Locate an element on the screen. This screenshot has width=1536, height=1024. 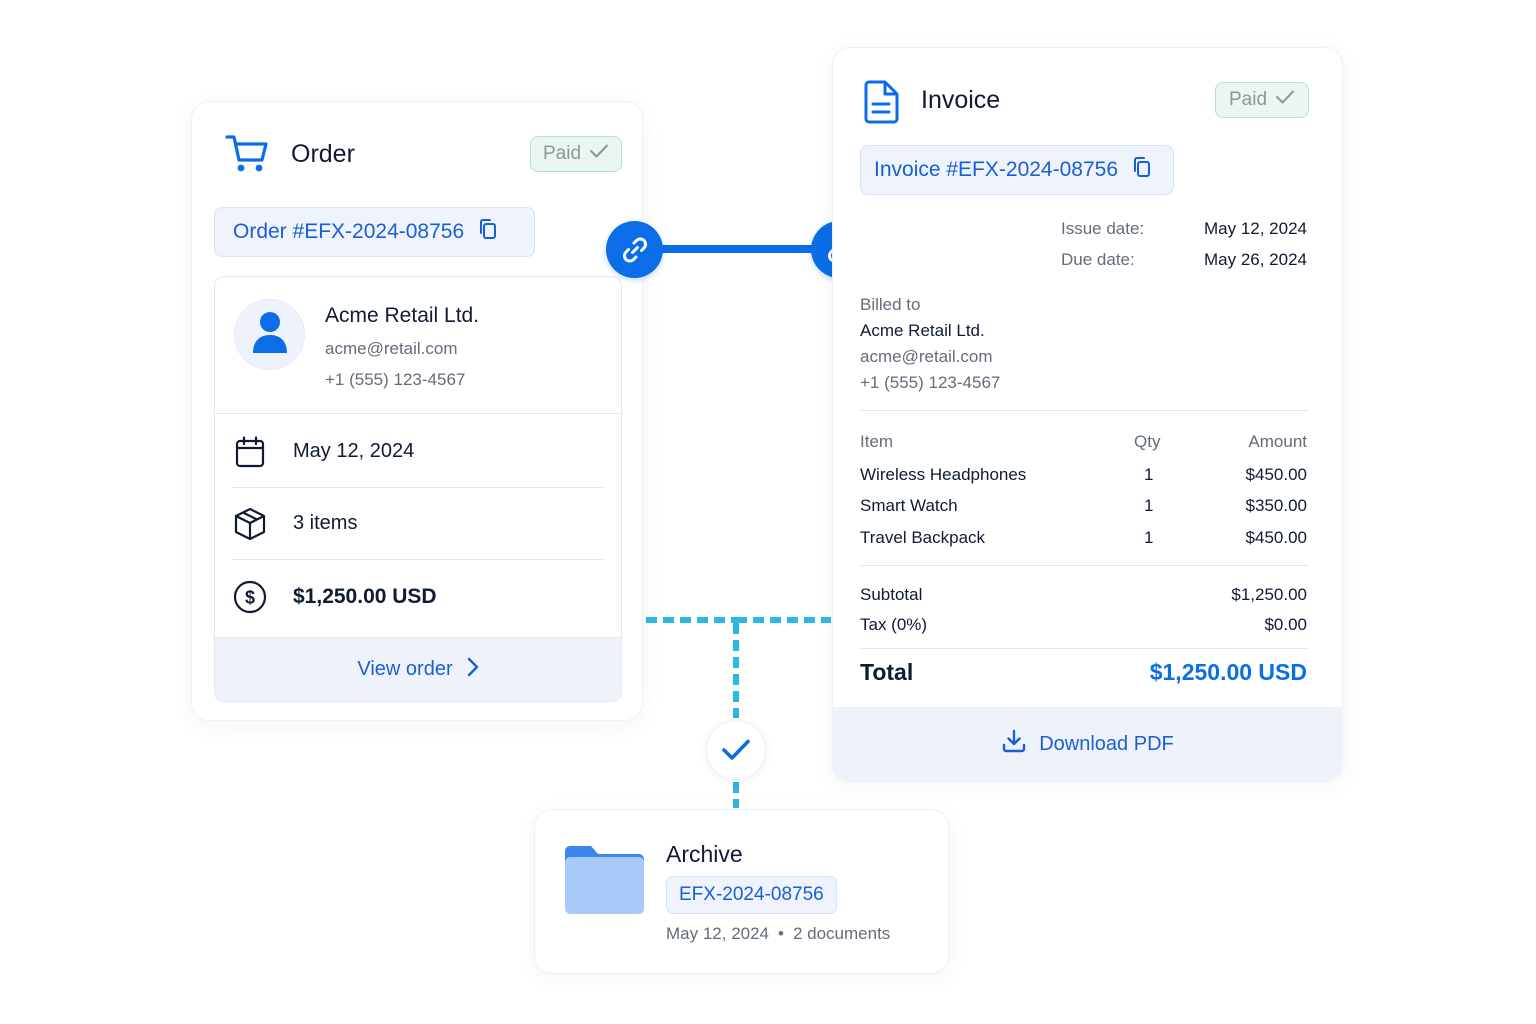
row-amount: $350.00 is located at coordinates (1276, 505).